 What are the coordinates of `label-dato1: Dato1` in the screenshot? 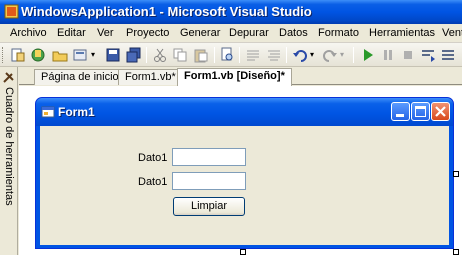 It's located at (153, 158).